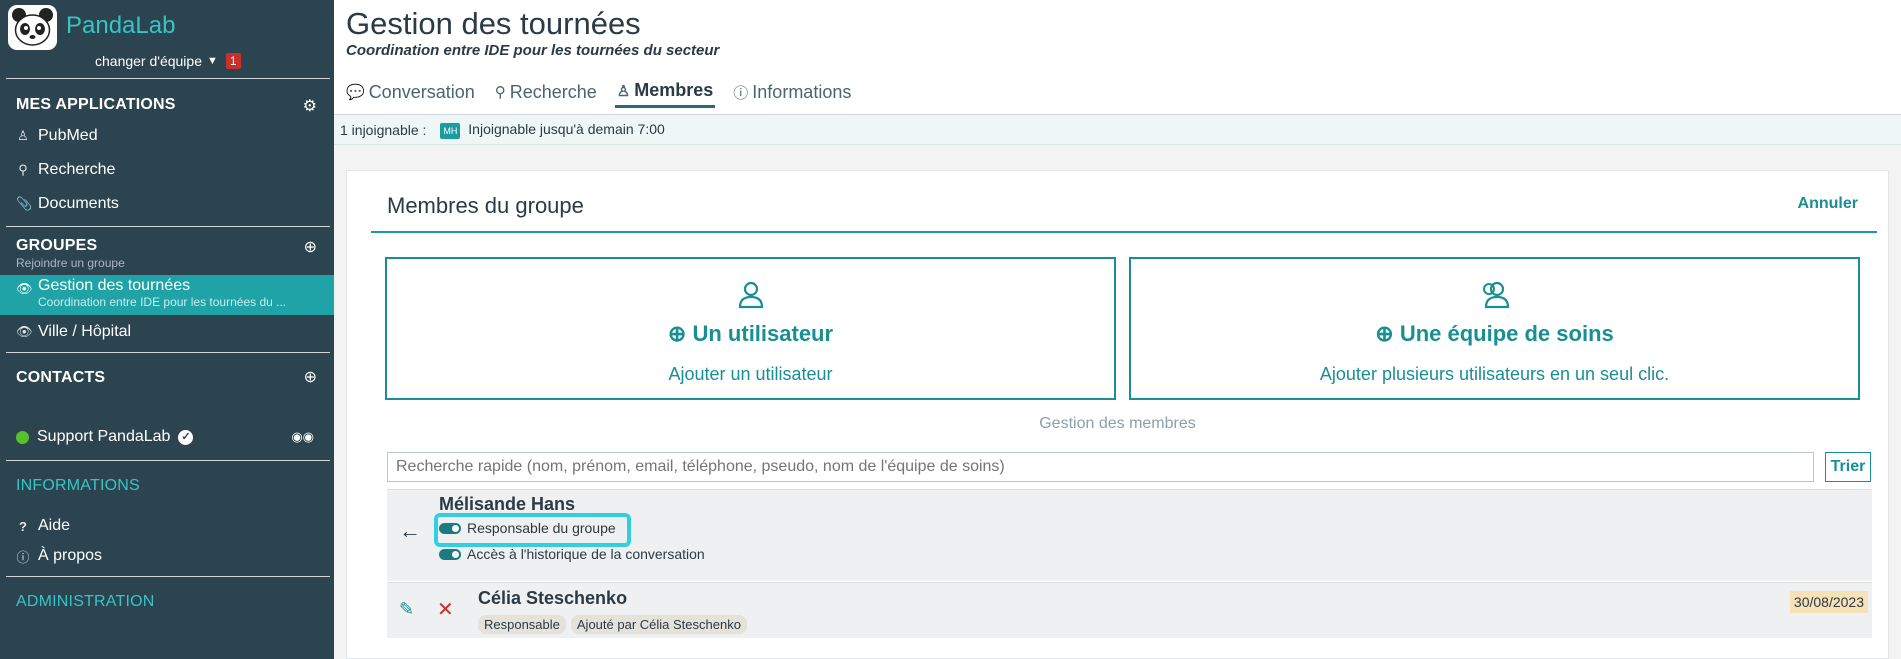 This screenshot has width=1901, height=659. I want to click on members-icon: ♙, so click(623, 91).